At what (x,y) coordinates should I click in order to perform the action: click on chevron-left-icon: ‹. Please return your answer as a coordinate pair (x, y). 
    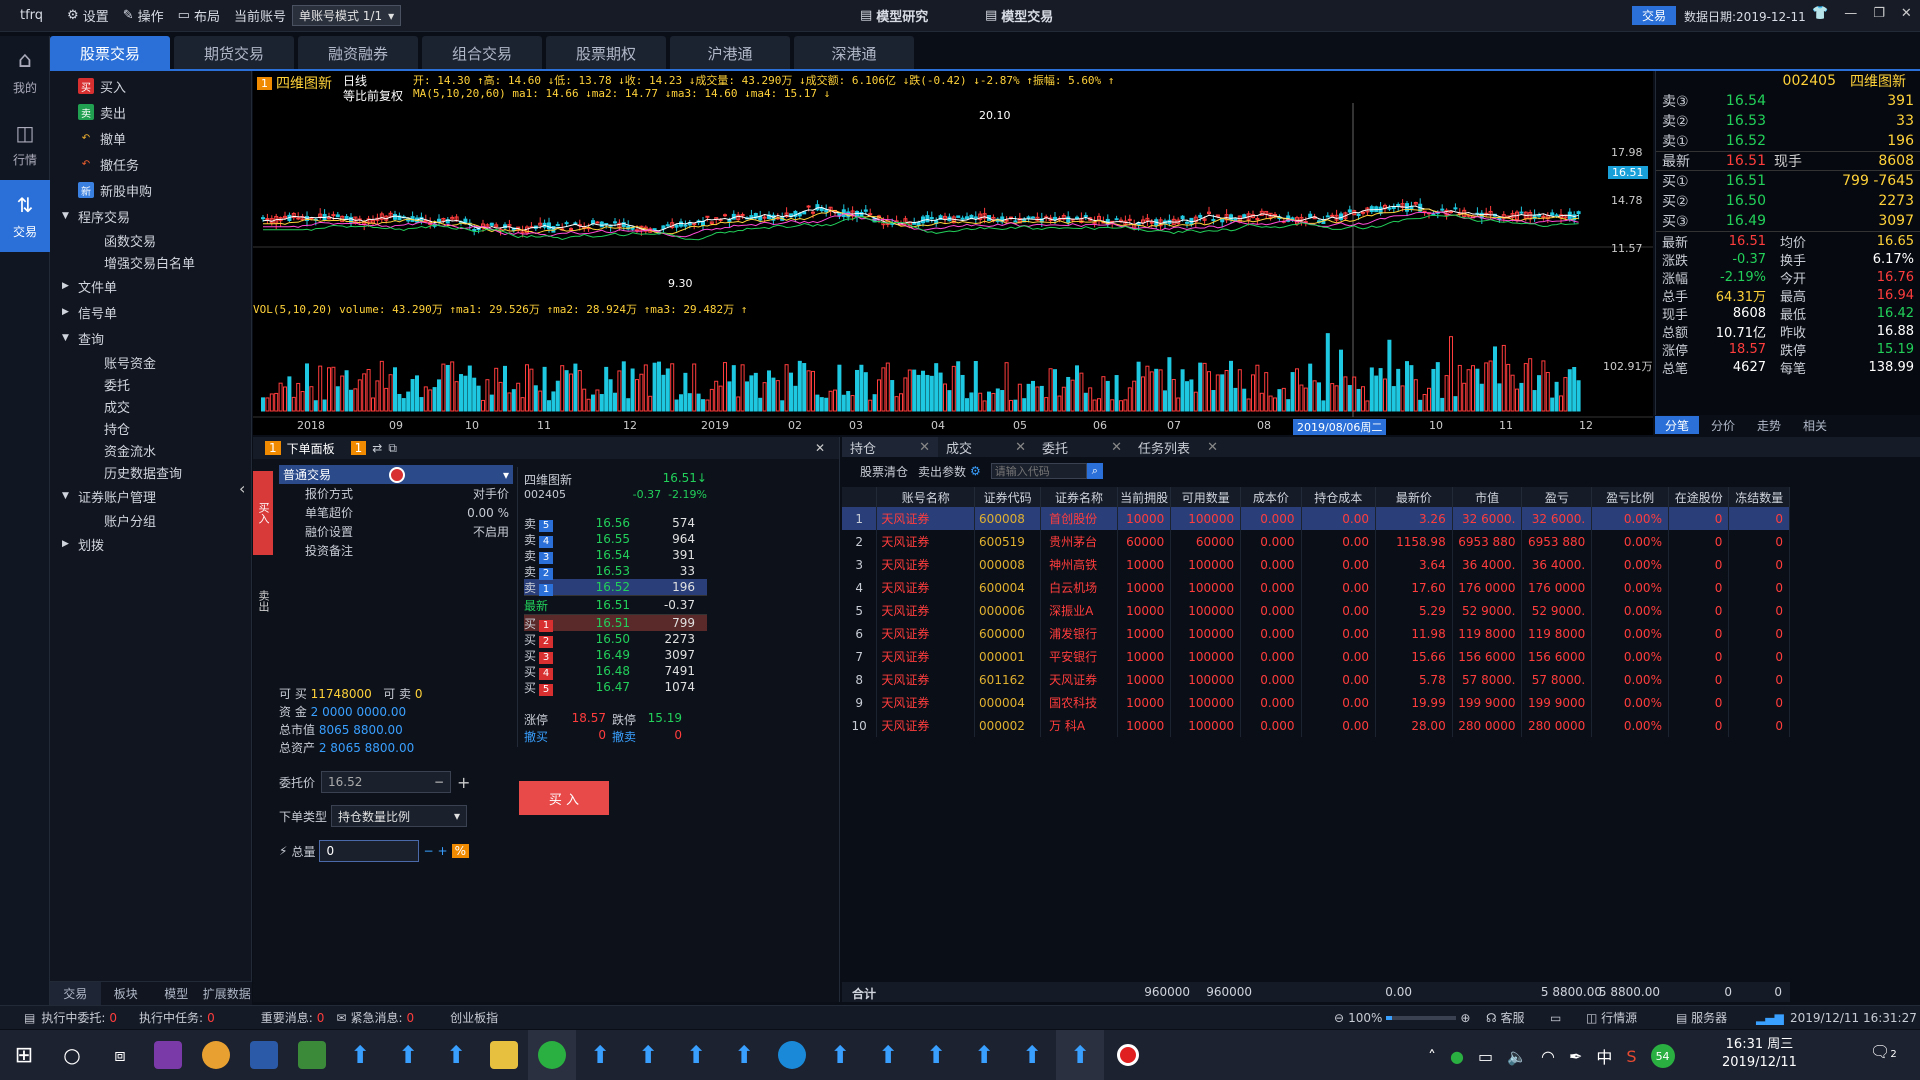
    Looking at the image, I should click on (242, 488).